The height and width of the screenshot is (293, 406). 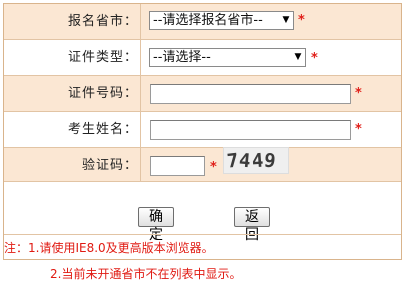 What do you see at coordinates (72, 164) in the screenshot?
I see `captcha-label: 验证码：` at bounding box center [72, 164].